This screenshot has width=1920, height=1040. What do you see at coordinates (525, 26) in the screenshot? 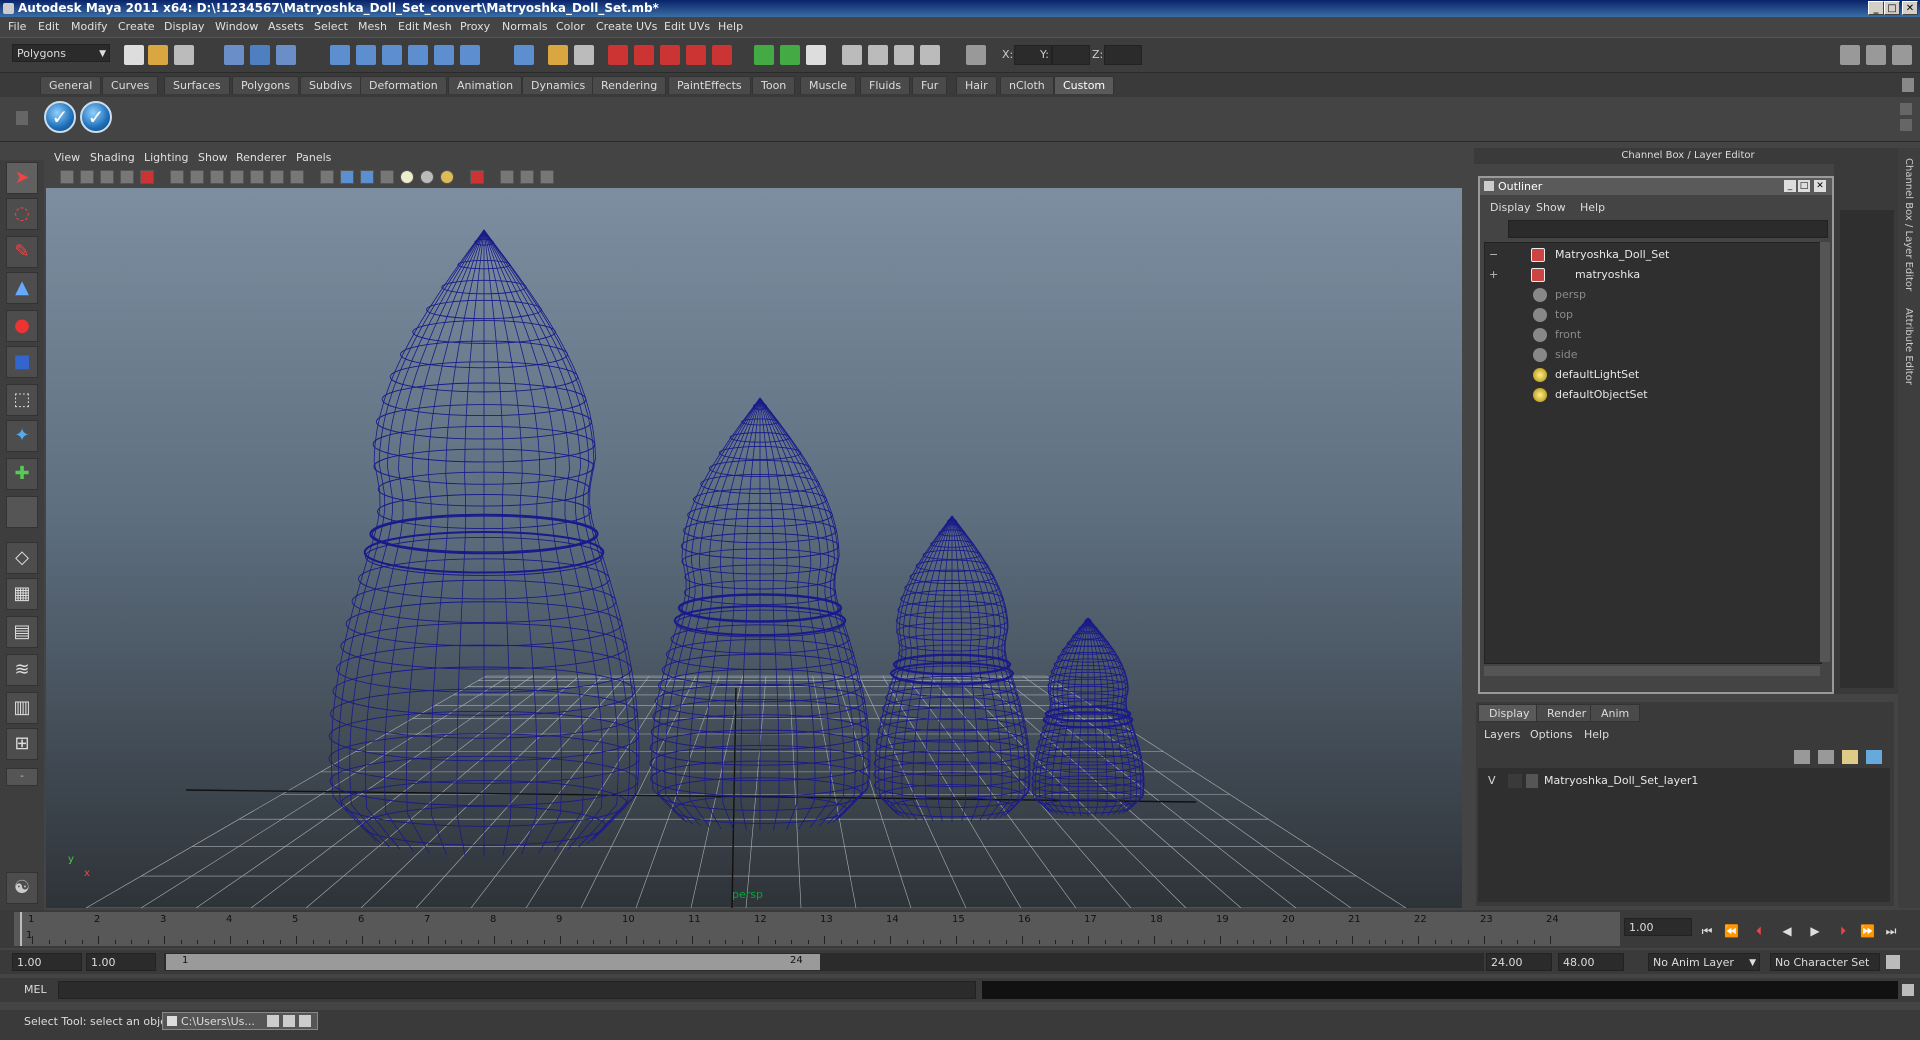
I see `menu-normals: Normals` at bounding box center [525, 26].